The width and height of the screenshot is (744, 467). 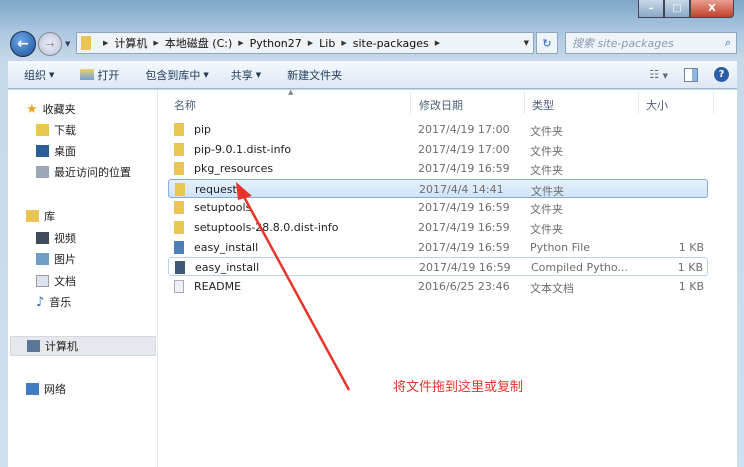 What do you see at coordinates (293, 286) in the screenshot?
I see `red-arrow-annotation` at bounding box center [293, 286].